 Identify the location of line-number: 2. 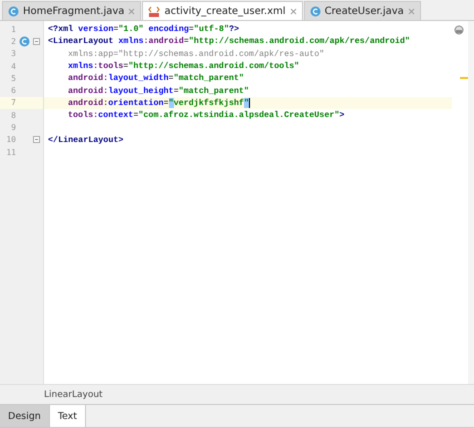
(13, 41).